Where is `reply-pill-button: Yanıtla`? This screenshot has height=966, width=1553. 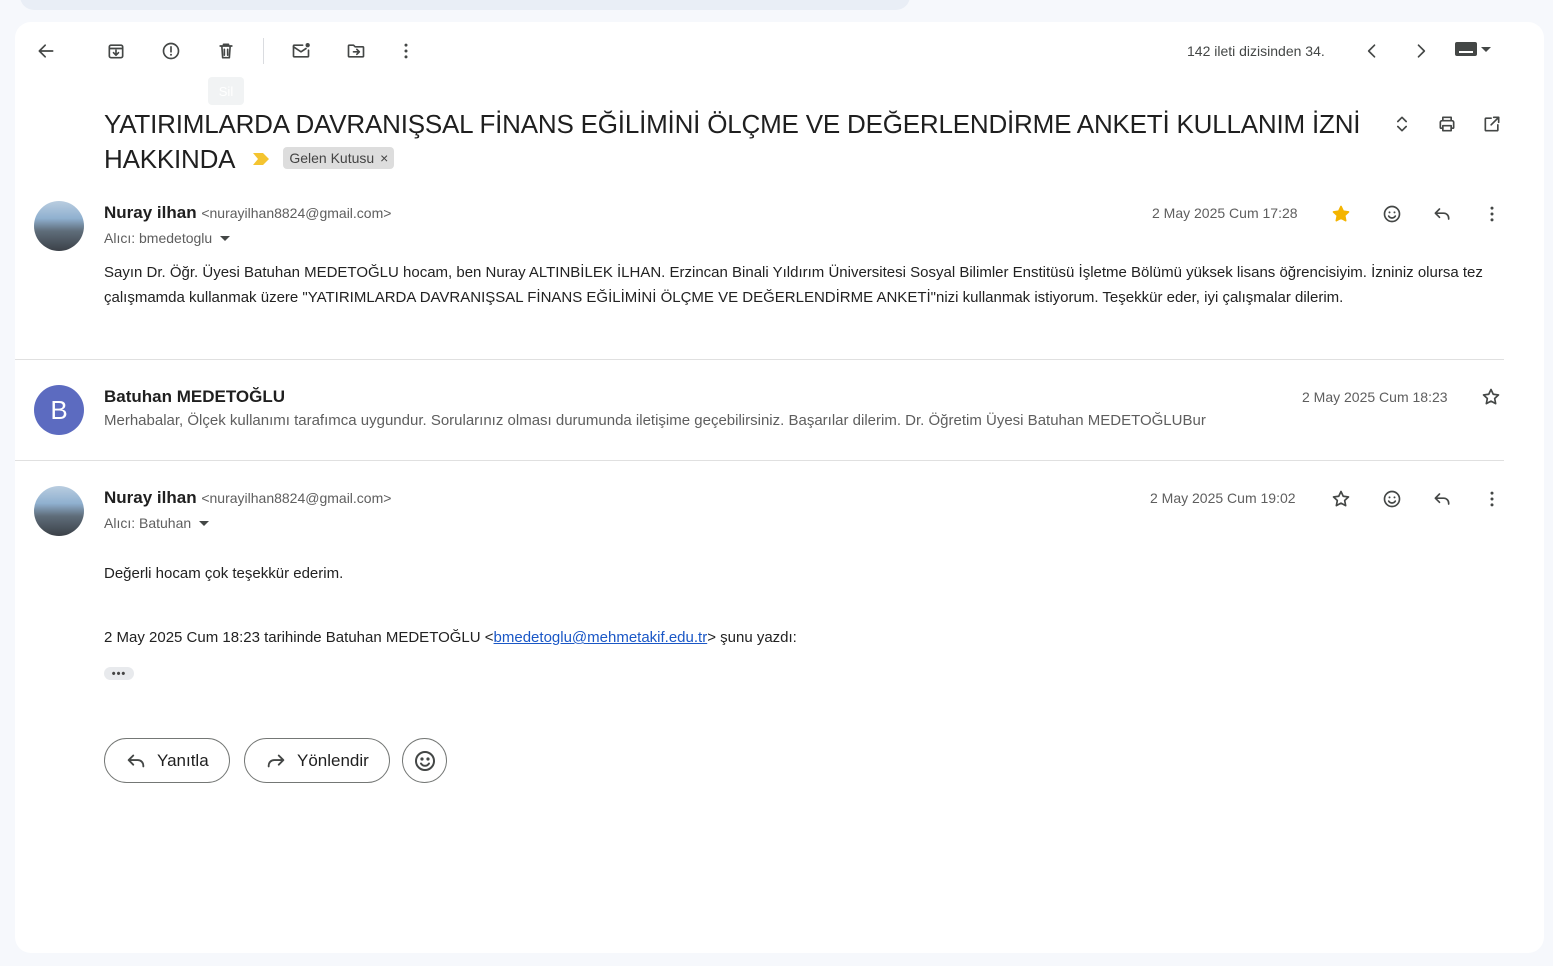
reply-pill-button: Yanıtla is located at coordinates (167, 760).